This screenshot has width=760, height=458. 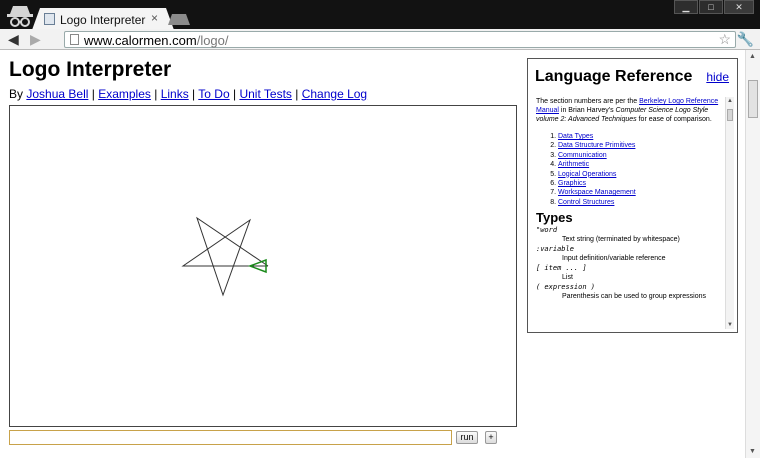 What do you see at coordinates (614, 76) in the screenshot?
I see `reference-heading: Language Reference` at bounding box center [614, 76].